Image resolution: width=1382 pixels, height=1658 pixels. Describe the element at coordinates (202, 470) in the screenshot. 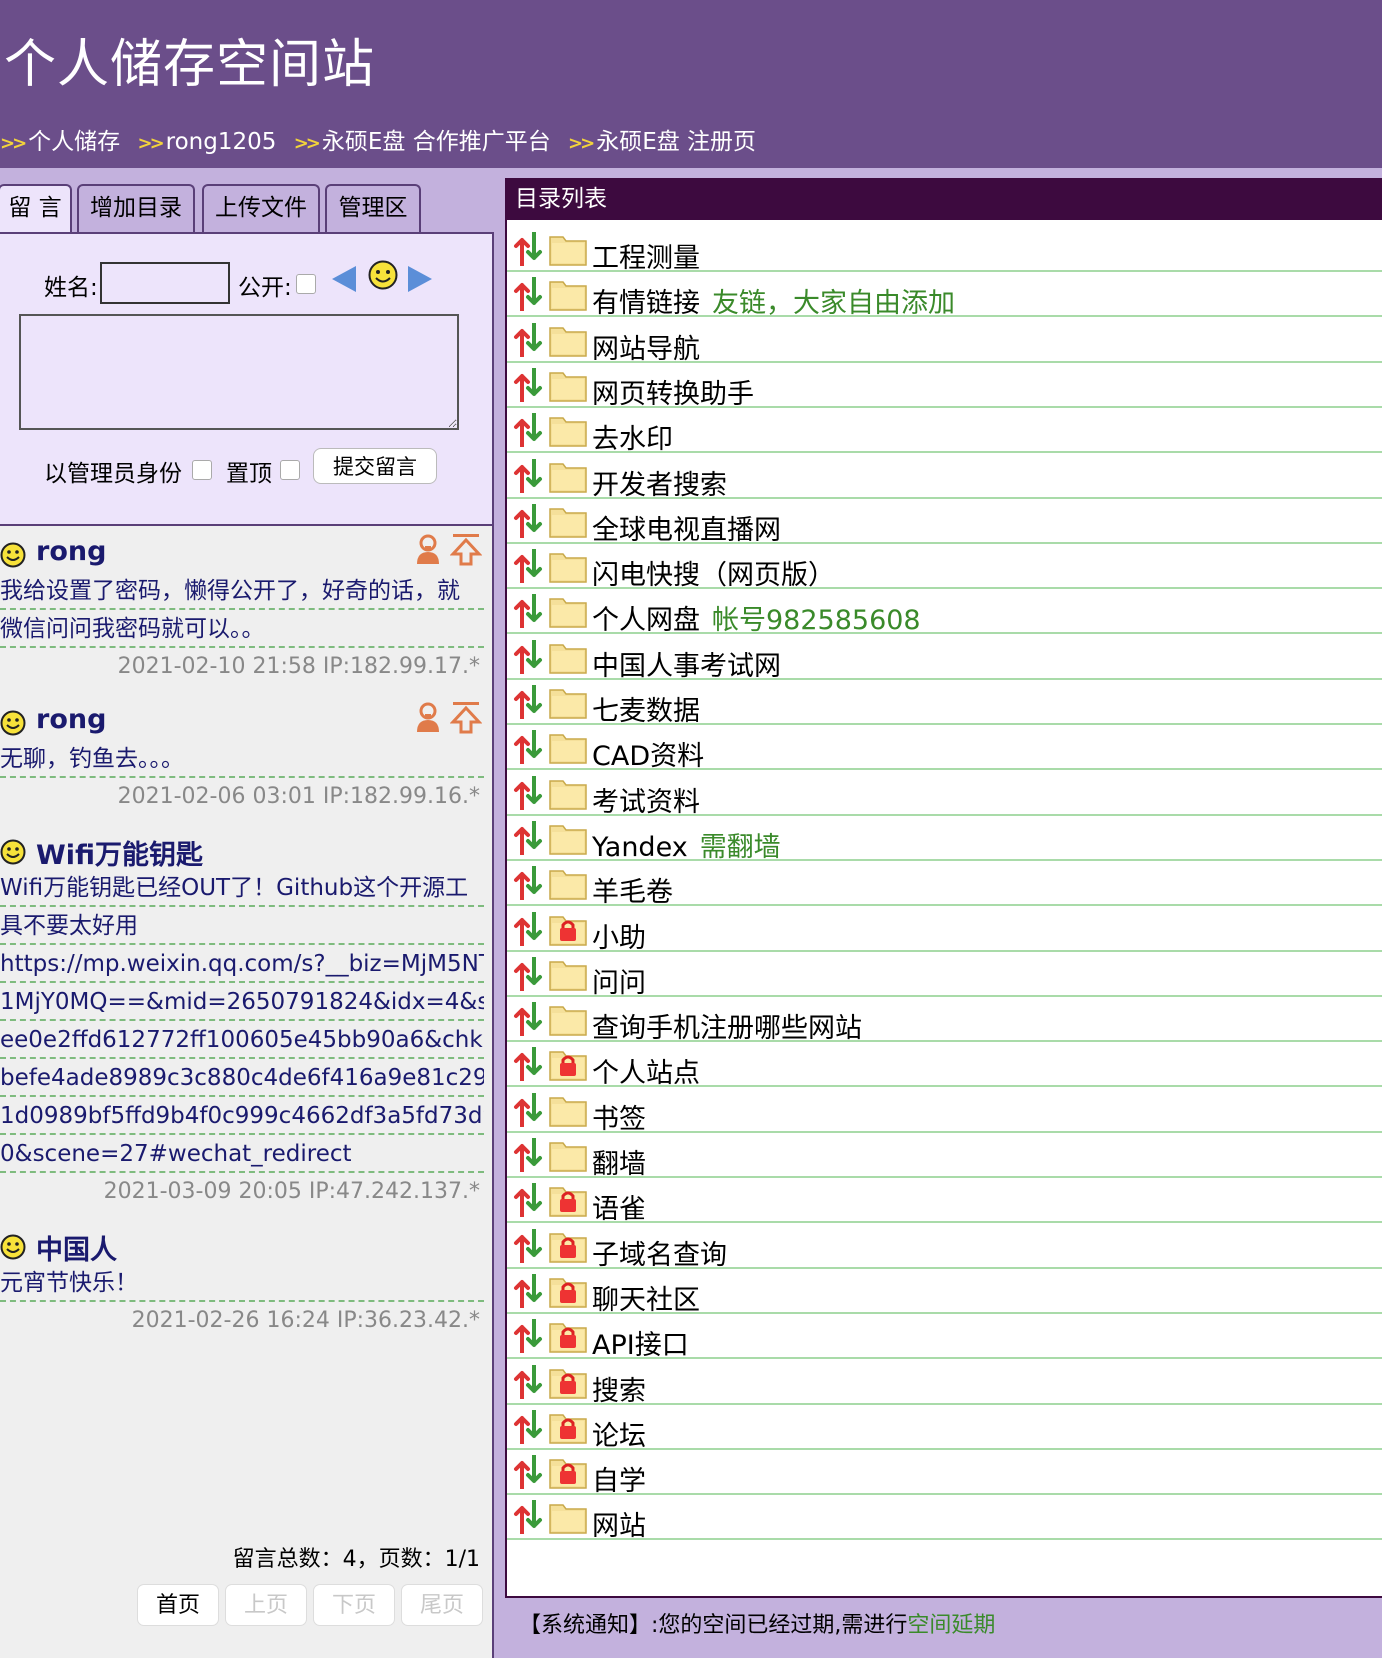

I see `admin-checkbox` at that location.